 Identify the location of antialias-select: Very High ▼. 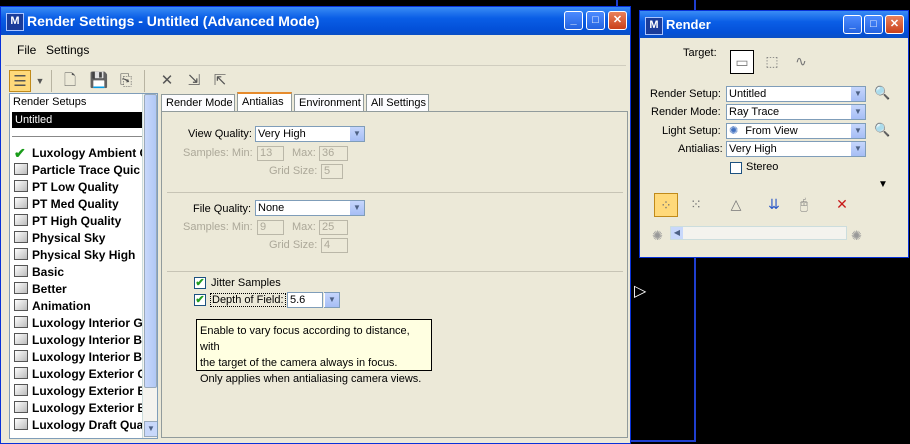
(796, 149).